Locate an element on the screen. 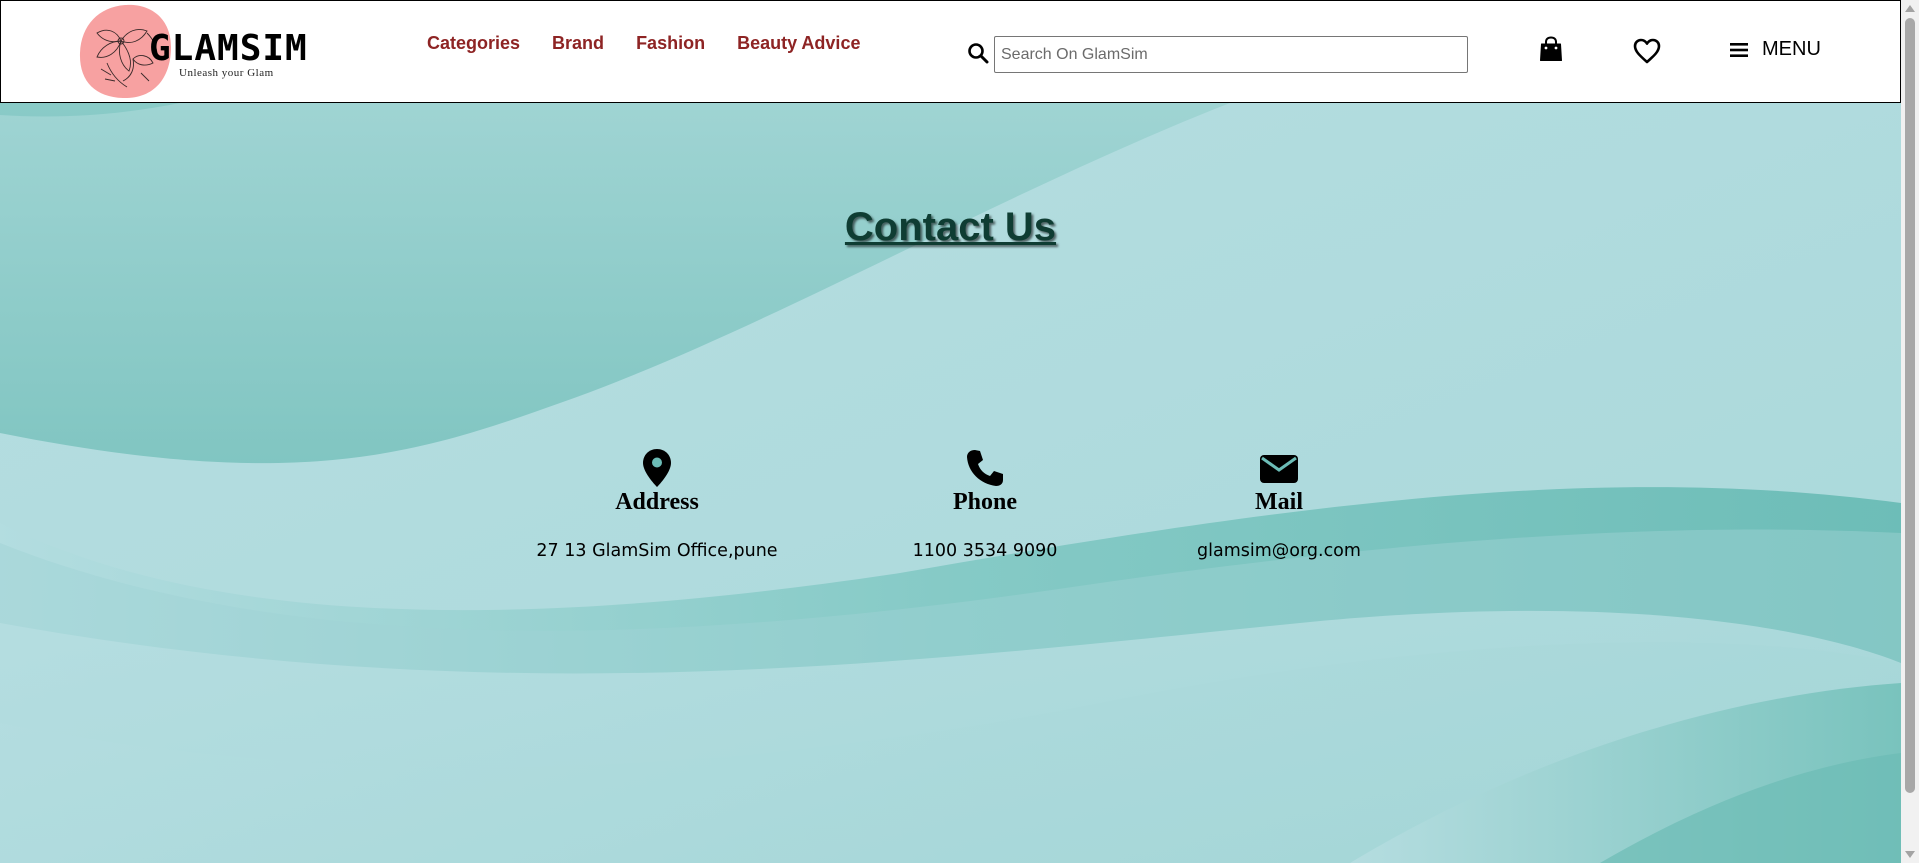 This screenshot has height=863, width=1919. phone-label: Phone is located at coordinates (984, 502).